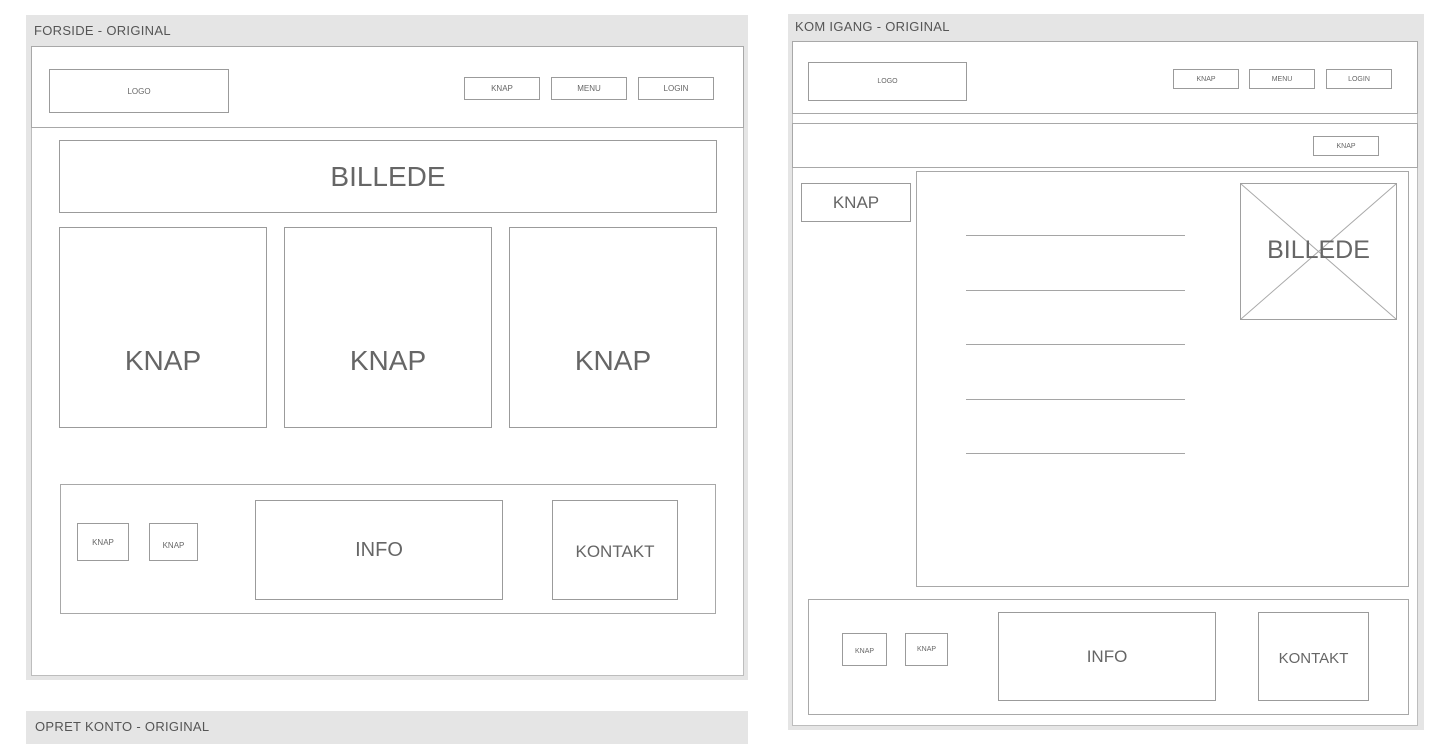  I want to click on tile-button-2: KNAP, so click(388, 327).